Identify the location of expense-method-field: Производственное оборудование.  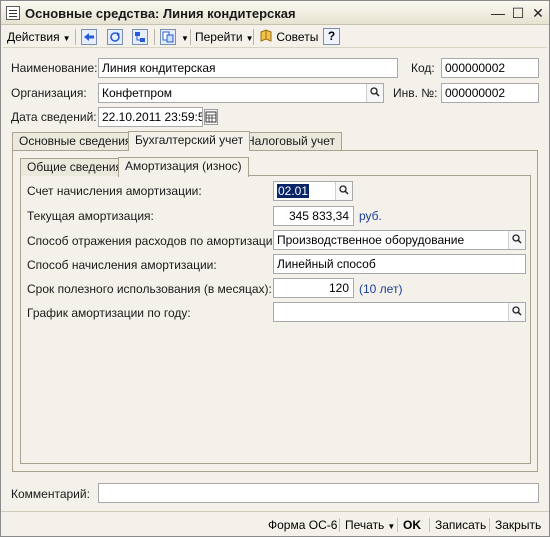
(399, 240).